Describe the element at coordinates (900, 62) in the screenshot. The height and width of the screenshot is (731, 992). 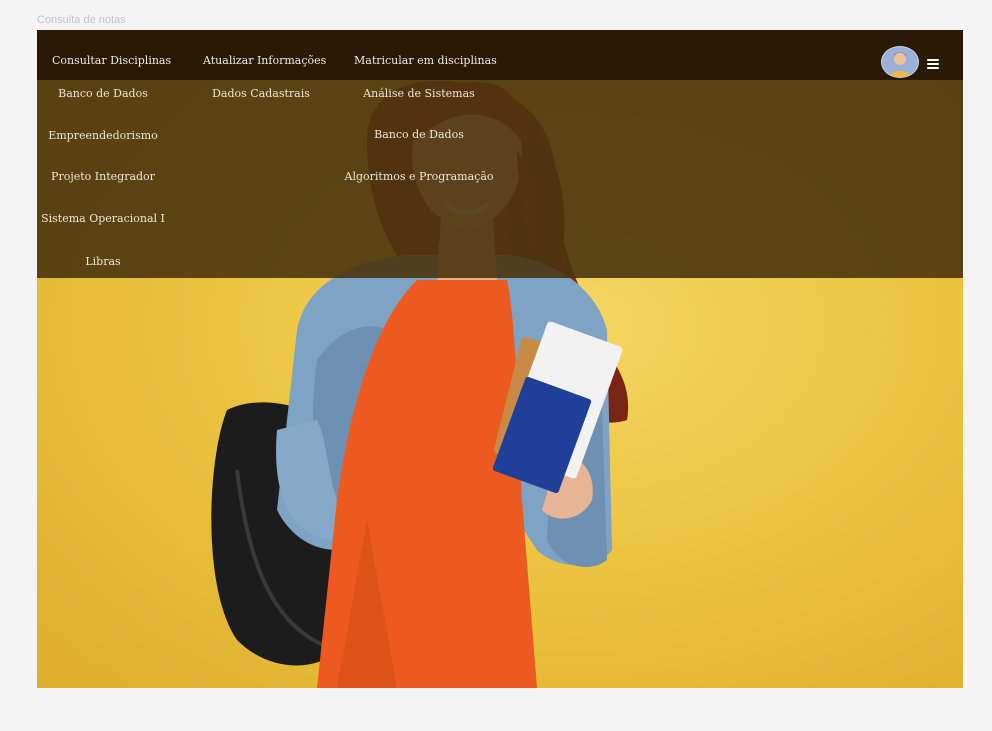
I see `avatar-icon` at that location.